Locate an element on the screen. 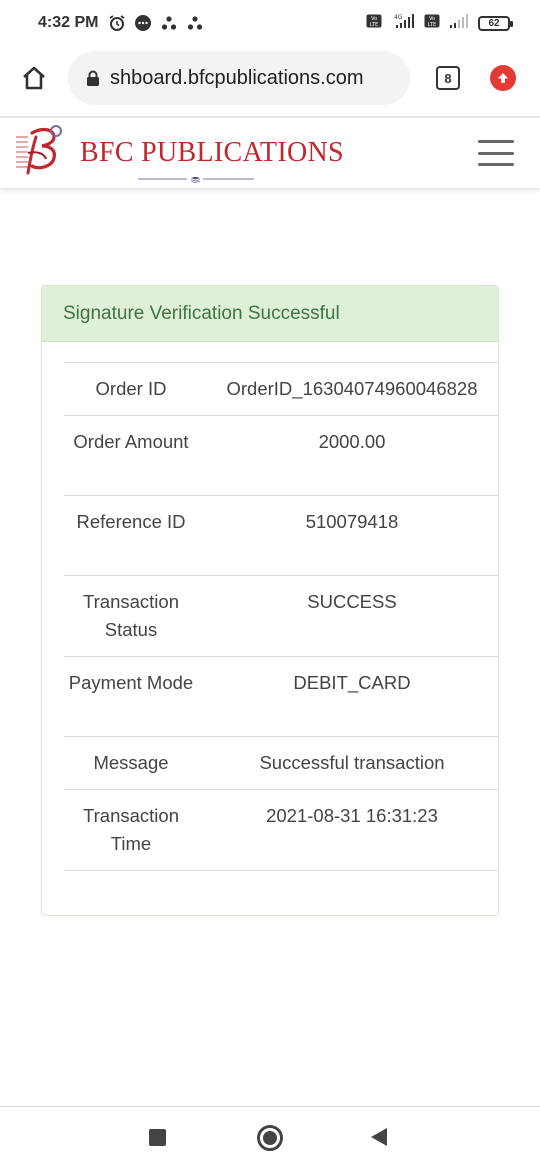  address-bar: shboard.bfcpublications.com is located at coordinates (239, 78).